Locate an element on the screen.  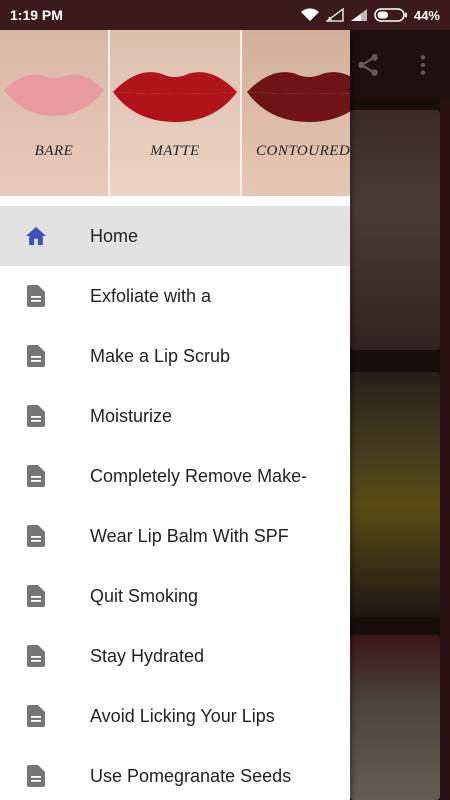
menu-item-label: Home is located at coordinates (114, 235).